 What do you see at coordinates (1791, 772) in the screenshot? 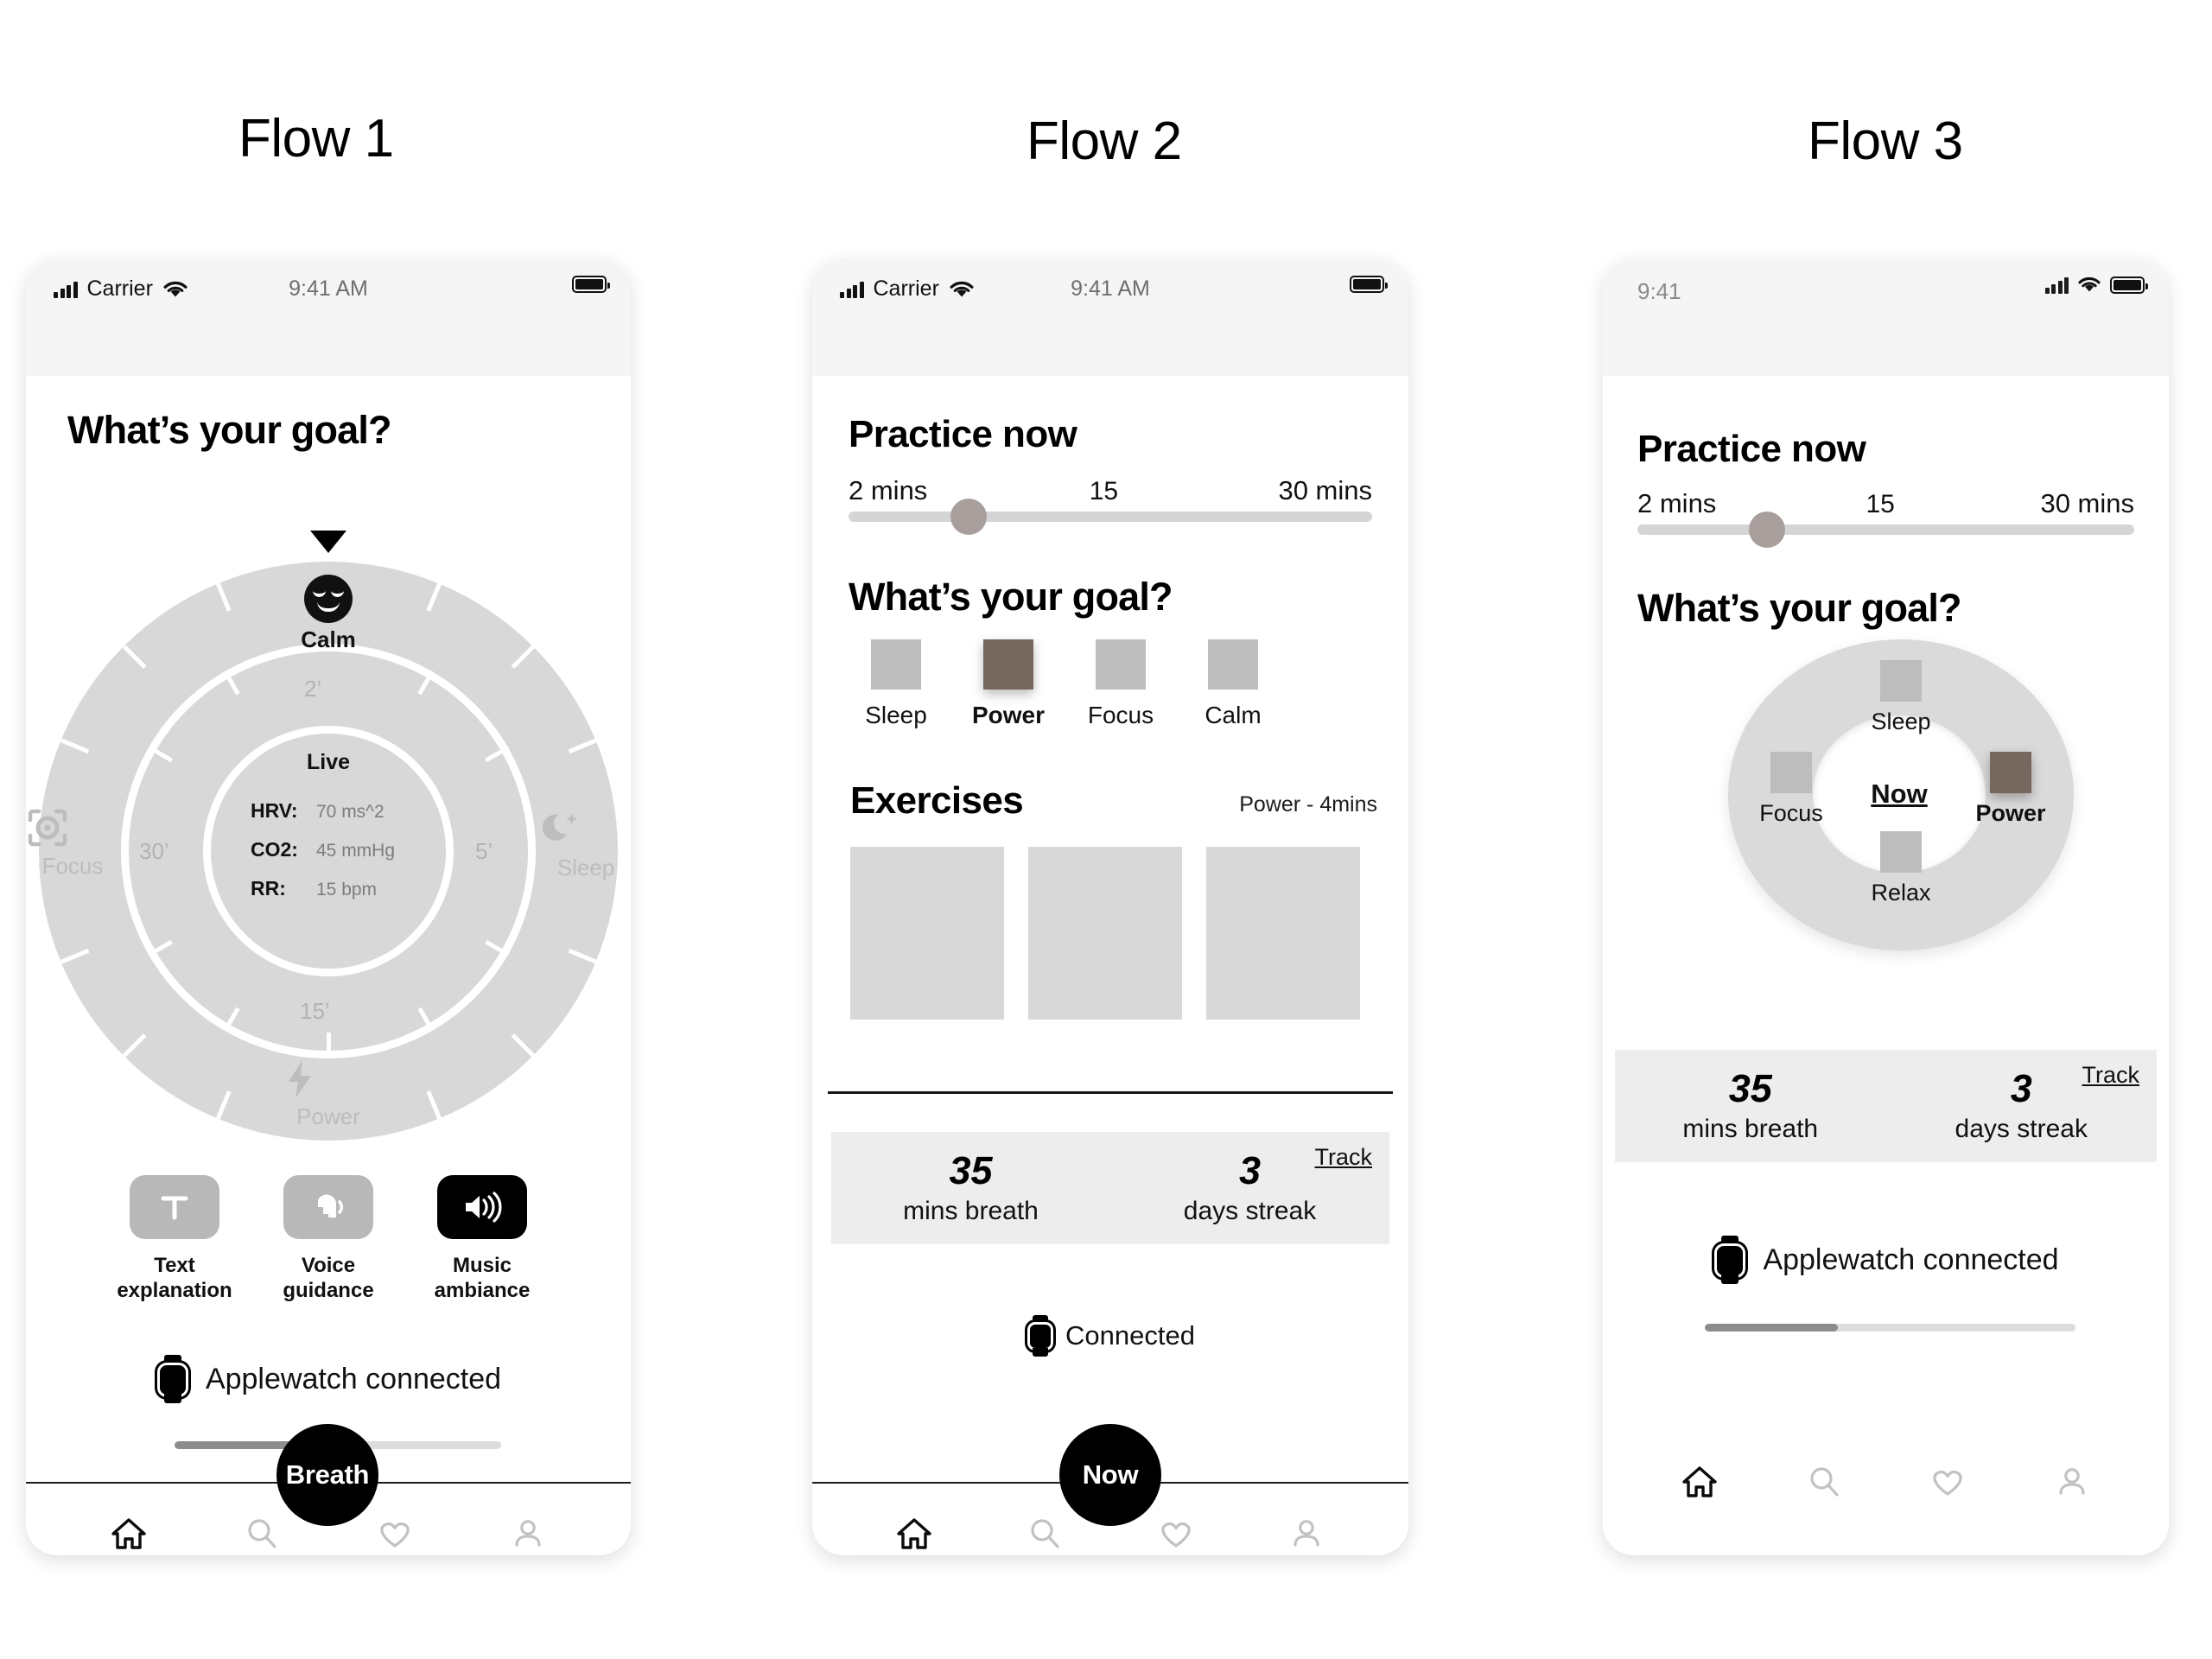
I see `donut-swatch-focus` at bounding box center [1791, 772].